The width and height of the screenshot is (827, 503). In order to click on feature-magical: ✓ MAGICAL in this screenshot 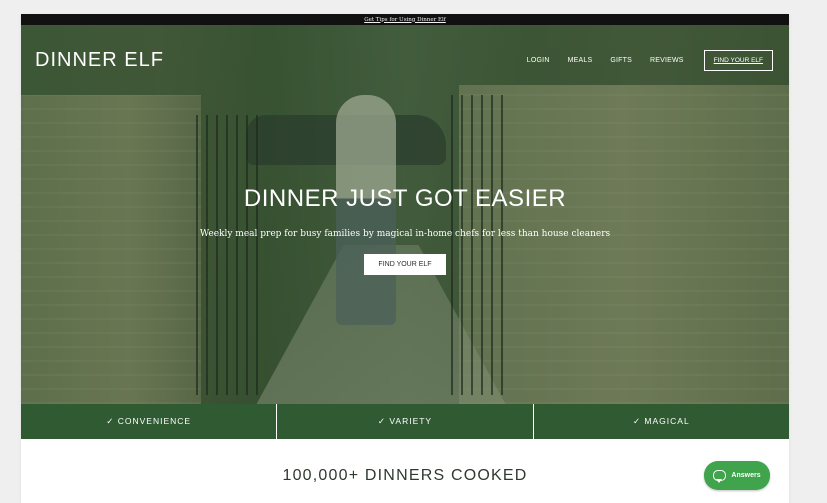, I will do `click(661, 421)`.